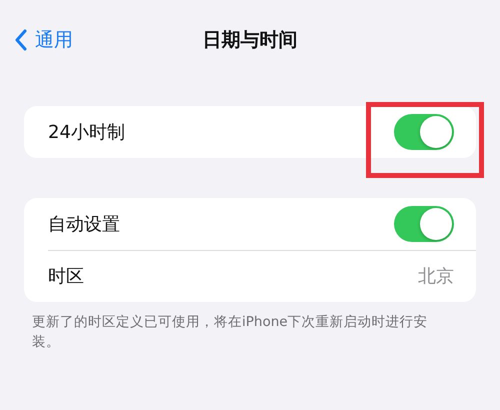 This screenshot has width=500, height=410. Describe the element at coordinates (84, 224) in the screenshot. I see `row-label: 自动设置` at that location.